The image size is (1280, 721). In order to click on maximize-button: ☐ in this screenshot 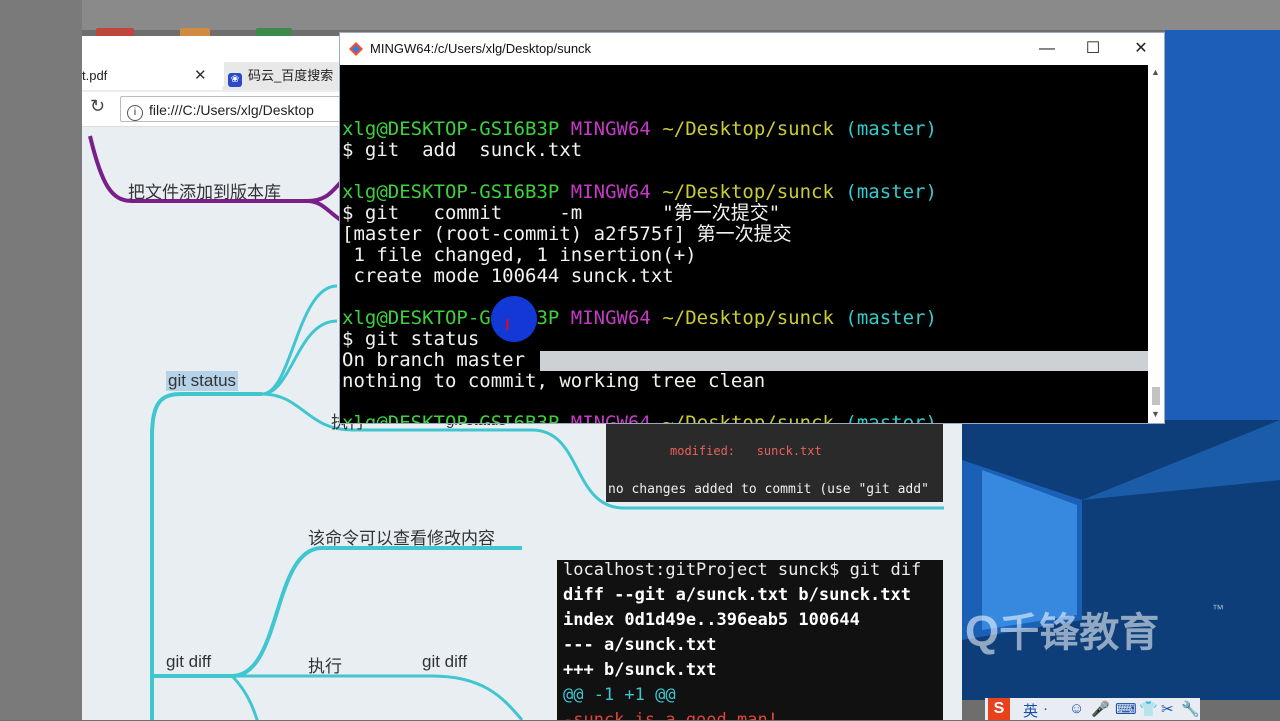, I will do `click(1093, 49)`.